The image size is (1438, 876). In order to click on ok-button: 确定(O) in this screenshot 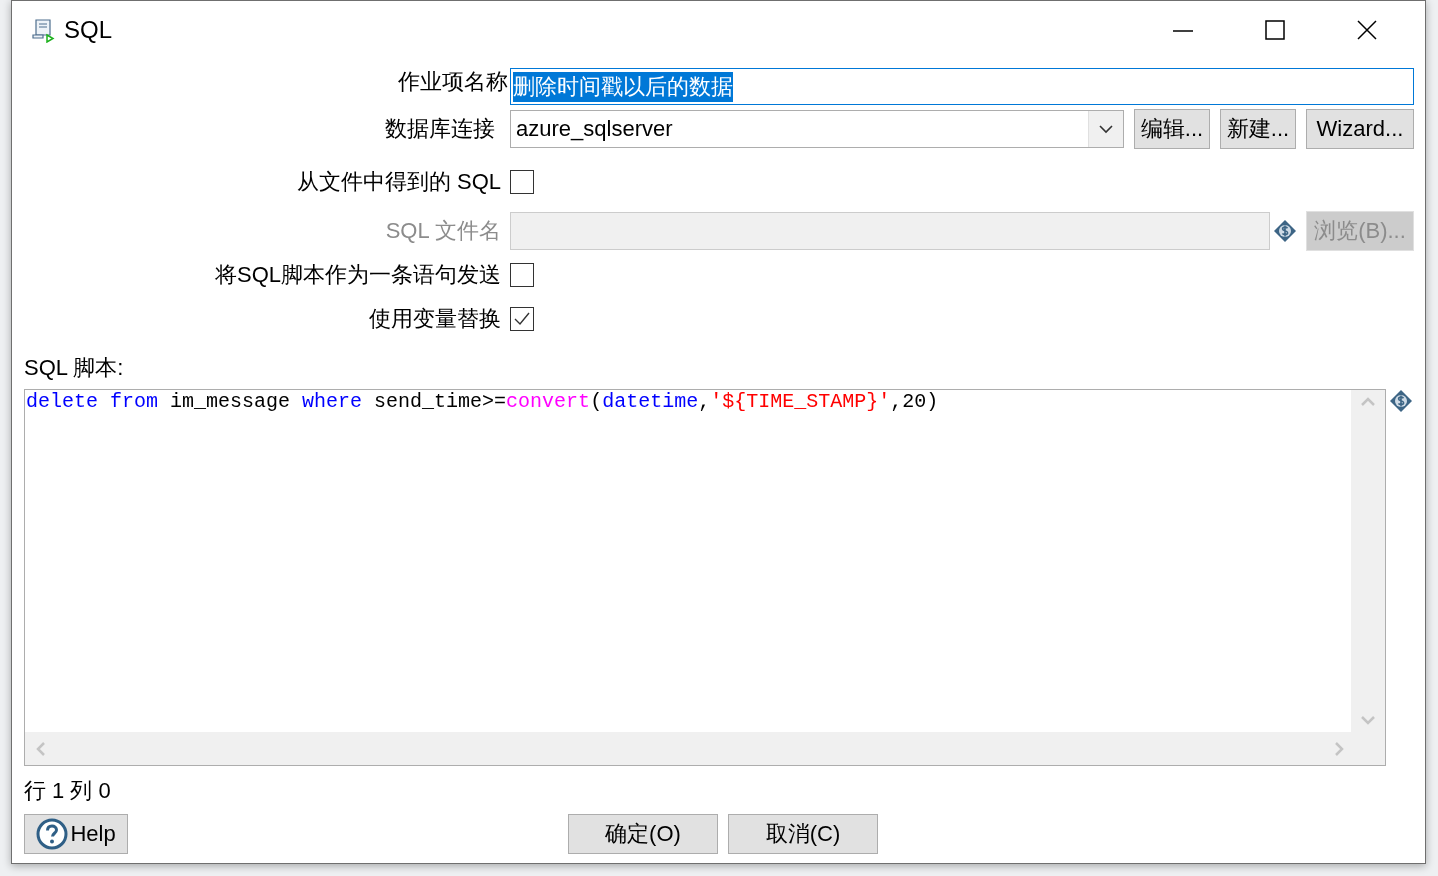, I will do `click(643, 834)`.